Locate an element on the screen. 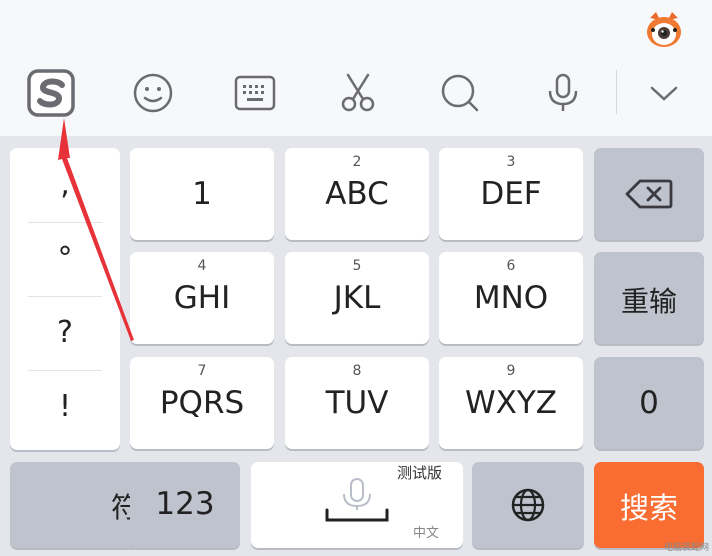 The image size is (712, 556). key-label: PQRS is located at coordinates (202, 403).